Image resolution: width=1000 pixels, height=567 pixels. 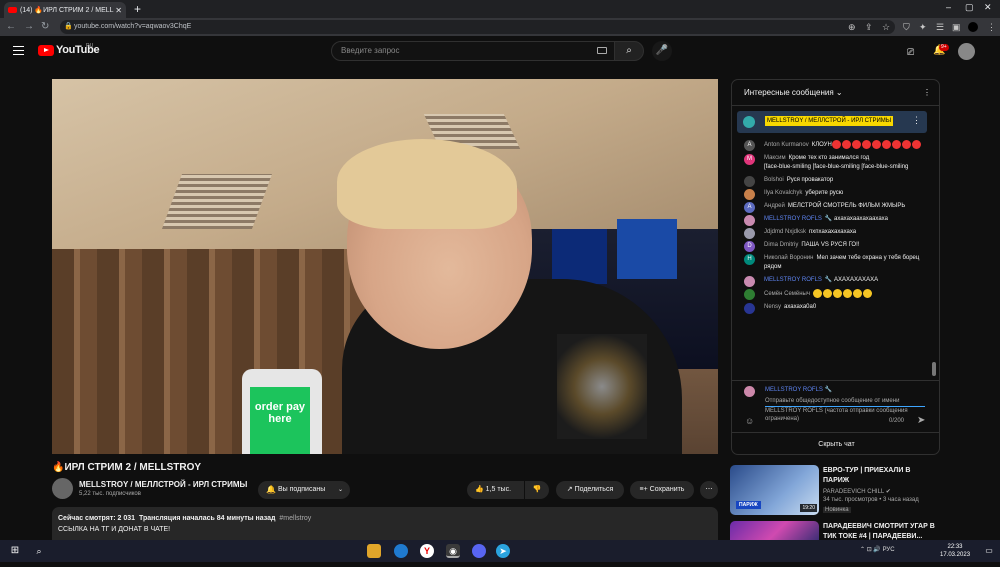 What do you see at coordinates (832, 308) in the screenshot?
I see `chat-message: Nensy ахахаха0а0` at bounding box center [832, 308].